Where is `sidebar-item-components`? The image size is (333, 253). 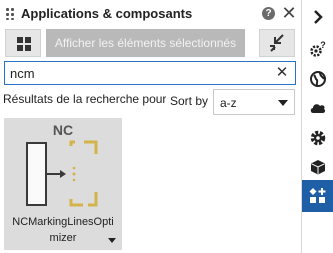
sidebar-item-components is located at coordinates (317, 196).